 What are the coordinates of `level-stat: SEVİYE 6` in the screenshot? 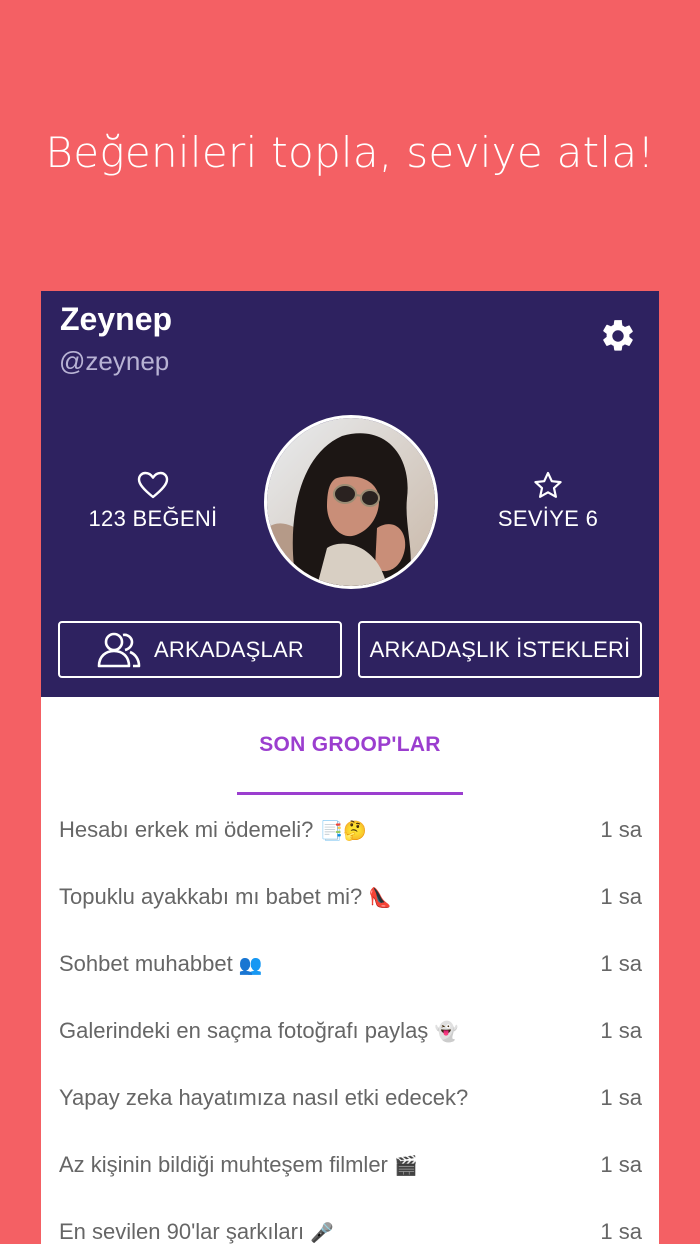 It's located at (548, 501).